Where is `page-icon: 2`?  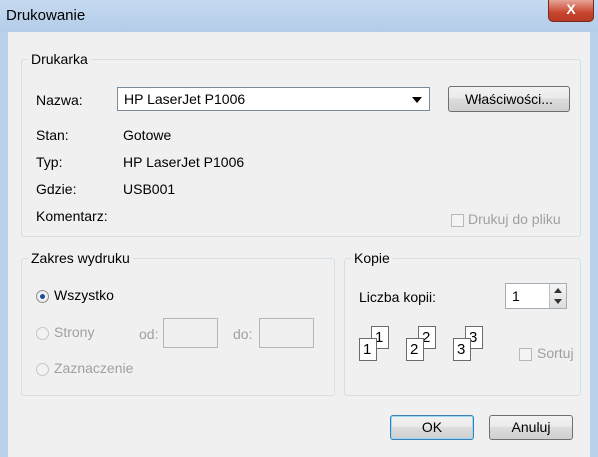
page-icon: 2 is located at coordinates (415, 349).